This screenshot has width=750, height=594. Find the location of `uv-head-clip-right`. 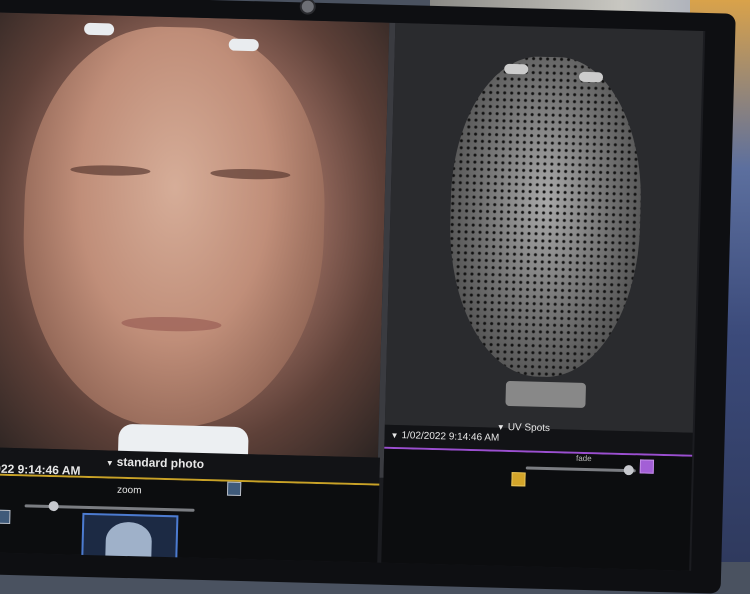

uv-head-clip-right is located at coordinates (591, 77).